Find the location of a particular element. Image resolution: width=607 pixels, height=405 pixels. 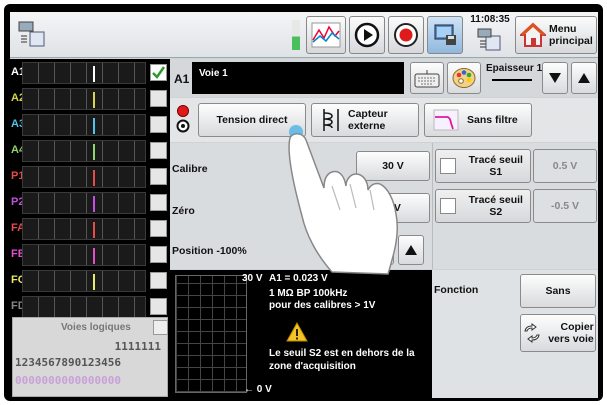

channel-row: FA is located at coordinates (90, 229).